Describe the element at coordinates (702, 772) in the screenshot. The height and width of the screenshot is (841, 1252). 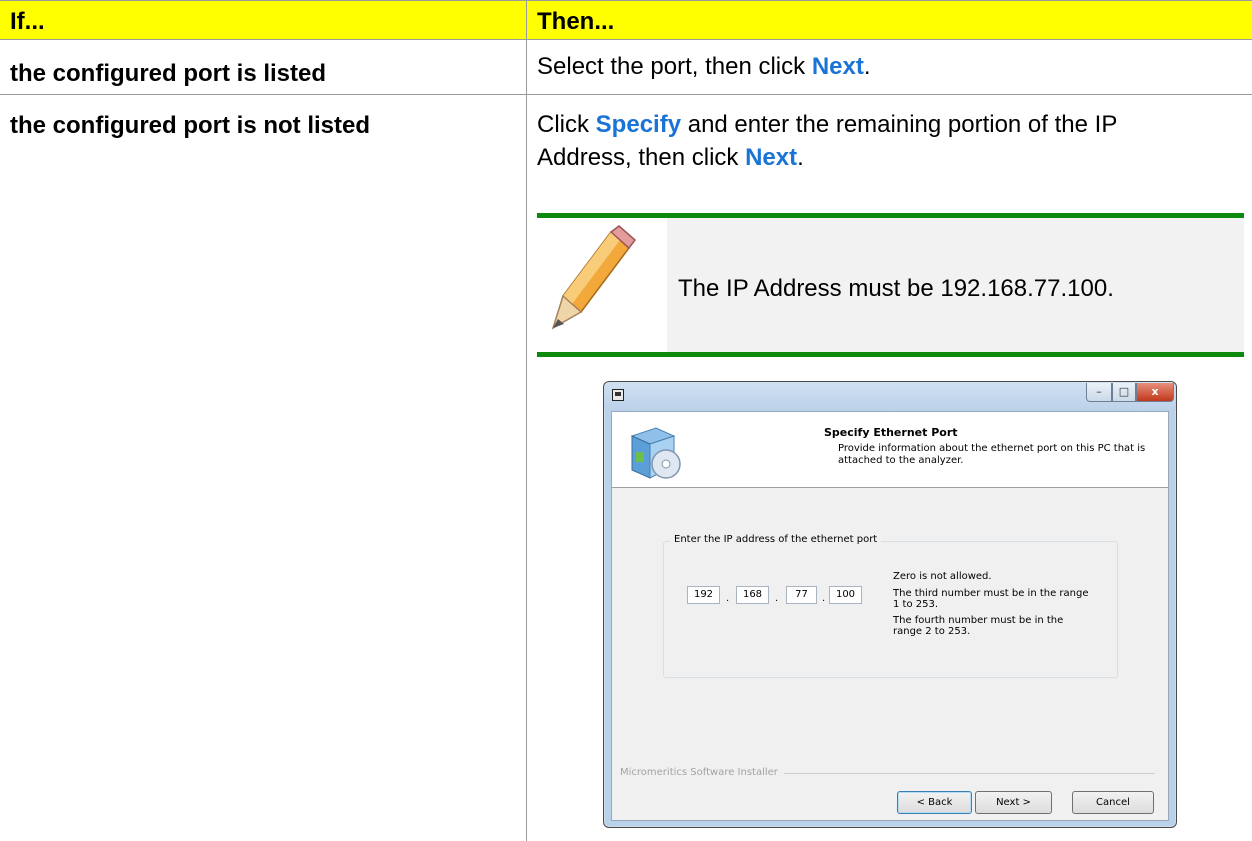
I see `footer-label: Micromeritics Software Installer` at that location.